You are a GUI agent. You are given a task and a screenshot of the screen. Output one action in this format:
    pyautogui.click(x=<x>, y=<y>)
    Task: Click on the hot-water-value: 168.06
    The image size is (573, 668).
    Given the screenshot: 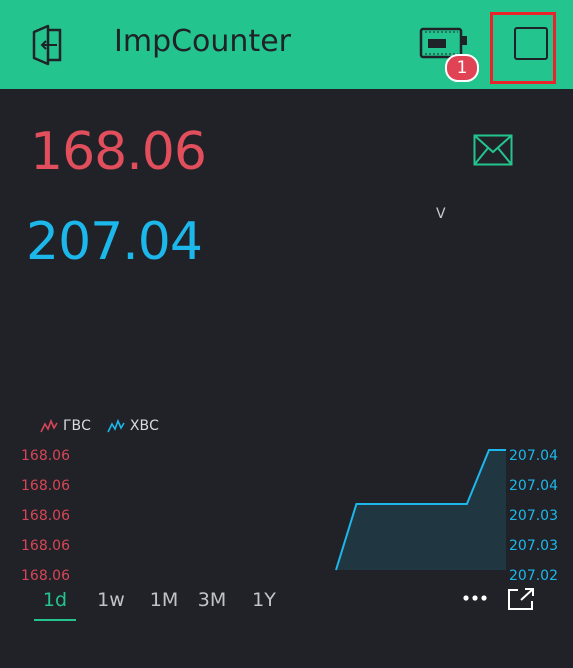 What is the action you would take?
    pyautogui.click(x=118, y=152)
    